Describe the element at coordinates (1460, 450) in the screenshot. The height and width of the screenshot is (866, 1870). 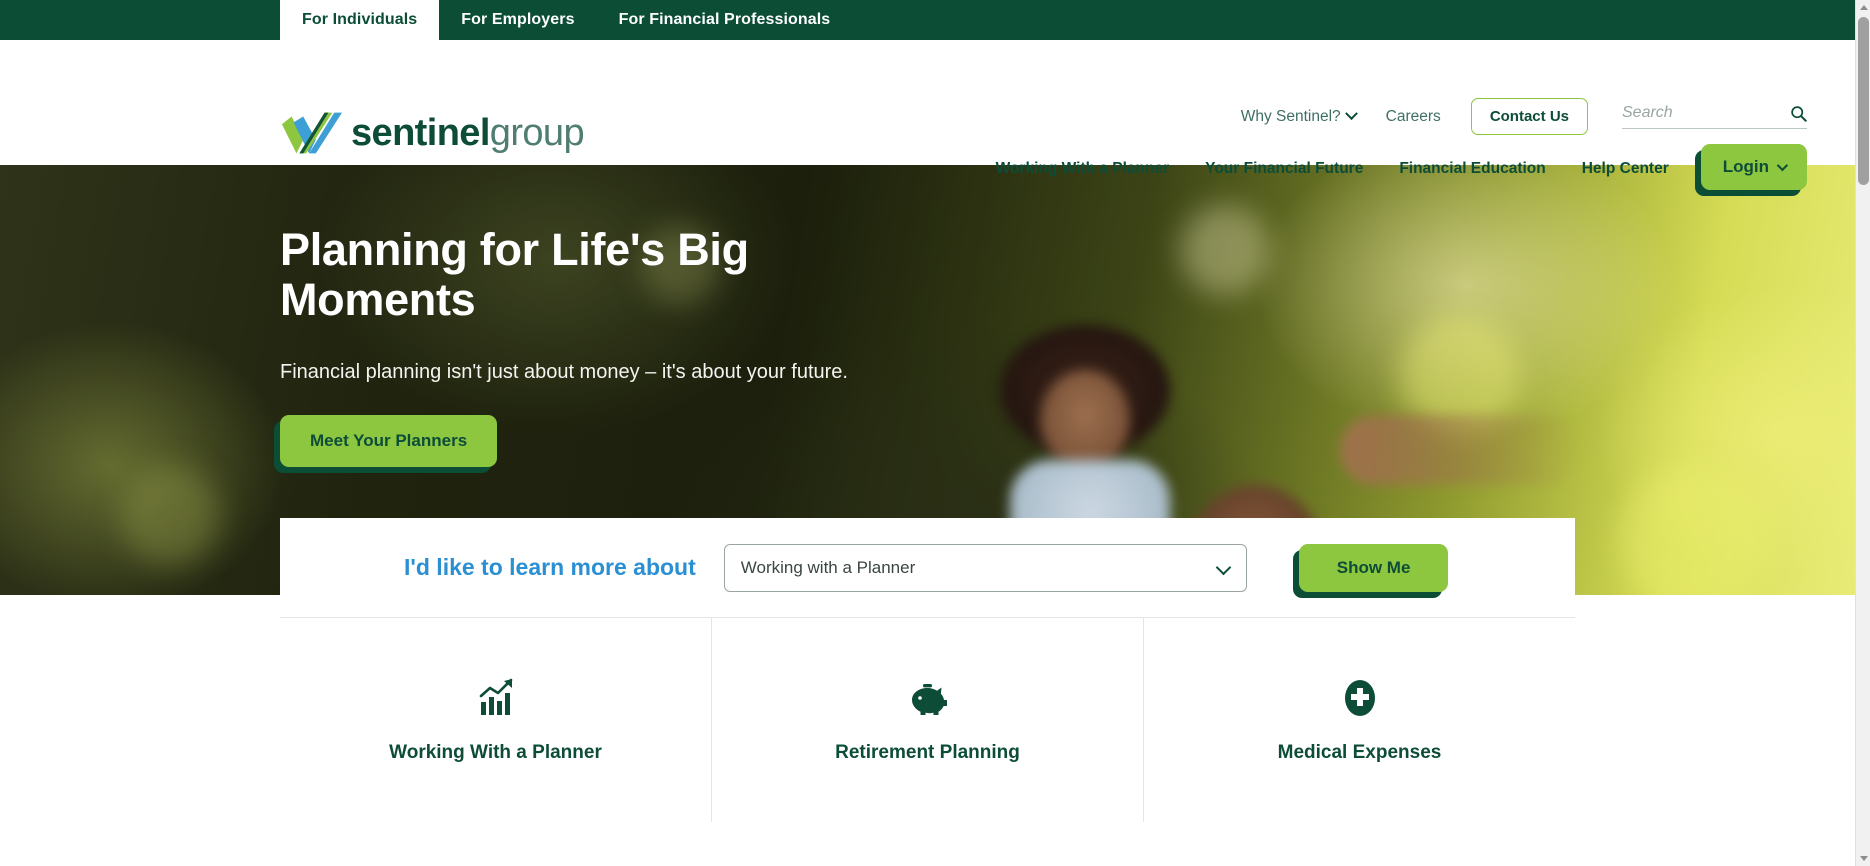
I see `photo-subject-arm-right` at that location.